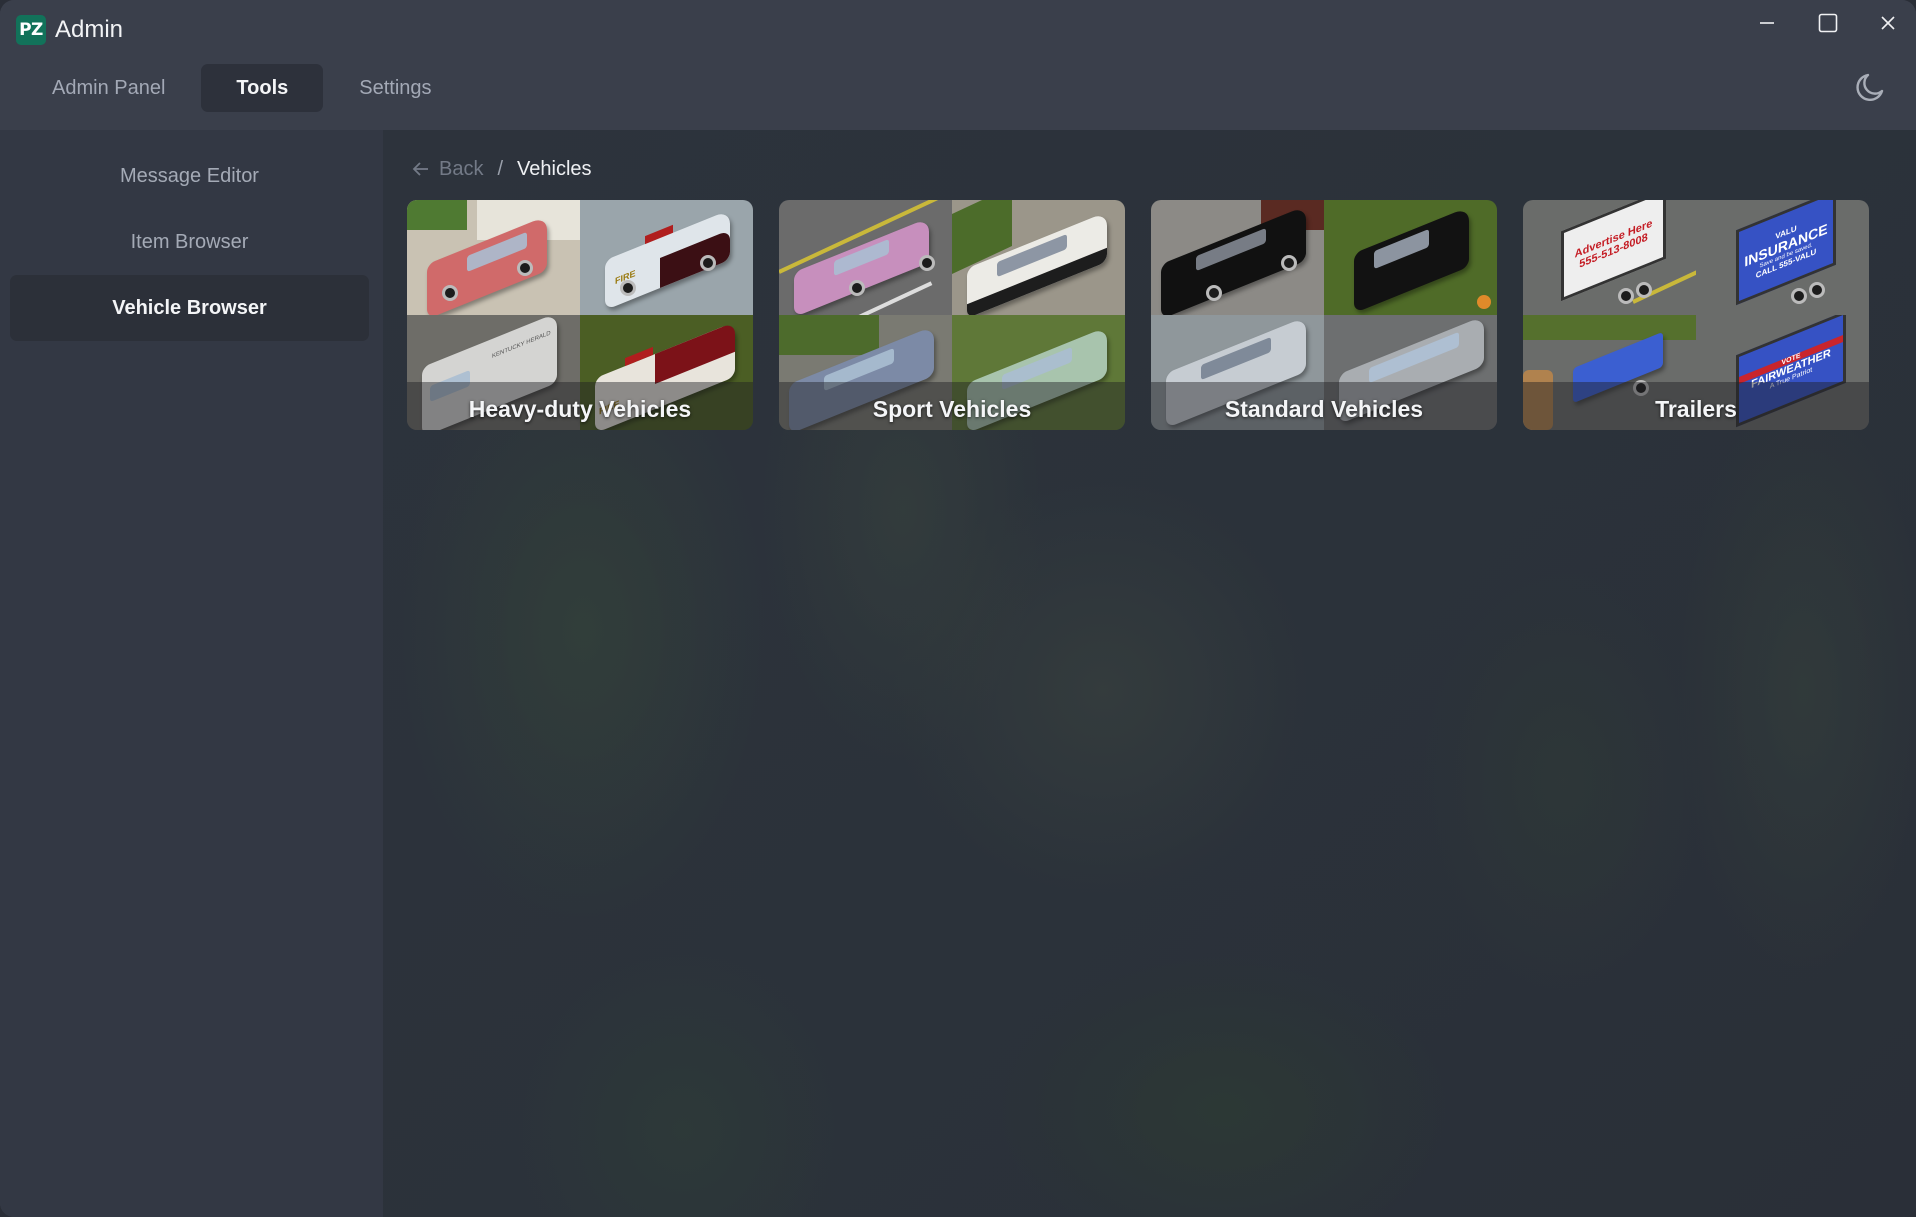  I want to click on sidebar-item-vehicle-browser: Vehicle Browser, so click(189, 308).